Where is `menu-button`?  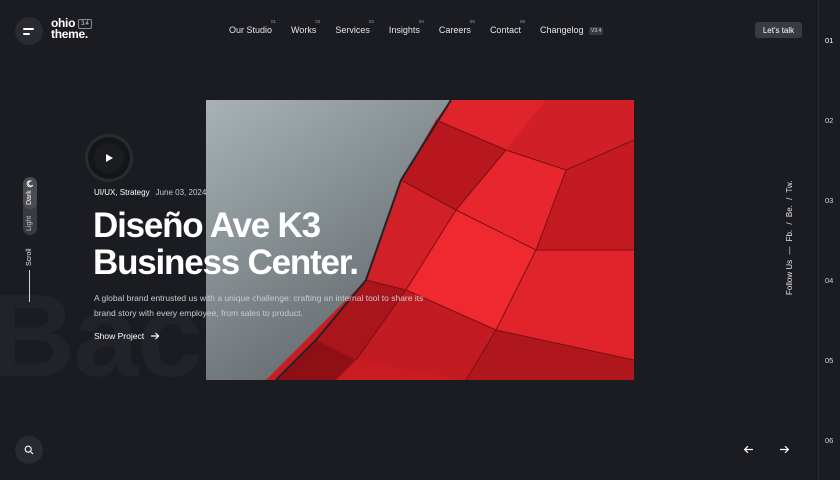 menu-button is located at coordinates (29, 31).